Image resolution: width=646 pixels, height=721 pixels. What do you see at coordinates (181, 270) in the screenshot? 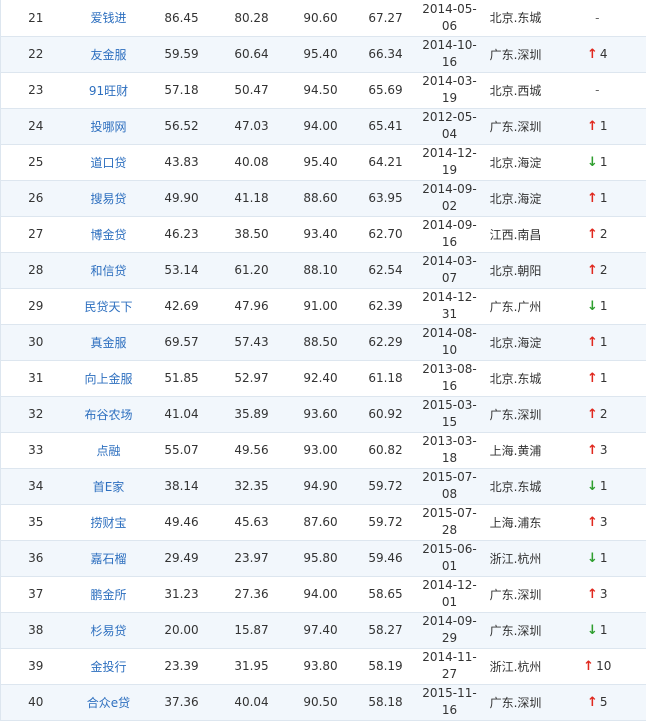
I see `score-1-cell: 53.14` at bounding box center [181, 270].